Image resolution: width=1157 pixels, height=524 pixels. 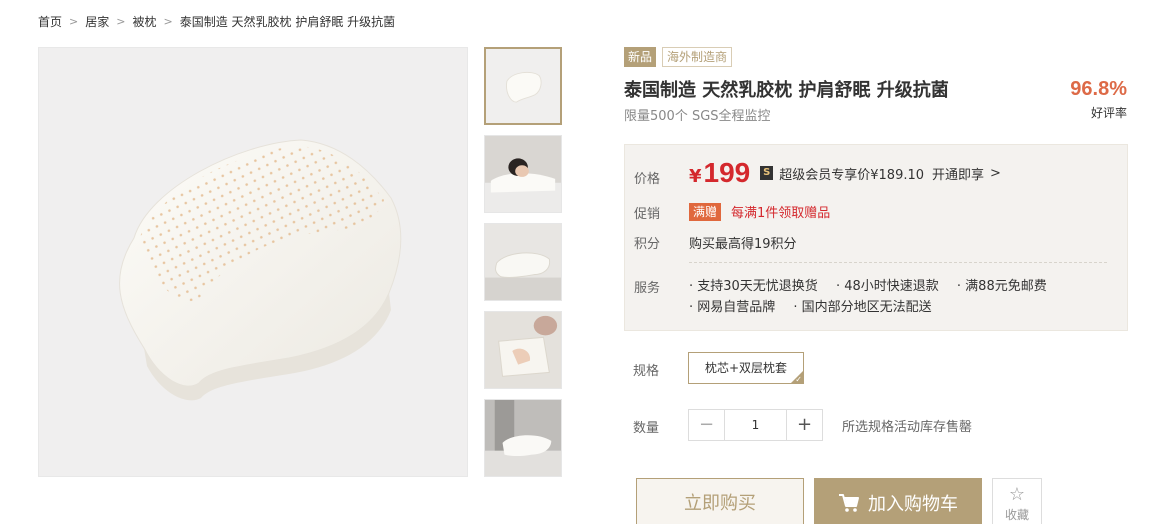 I want to click on quantity-input: 1, so click(x=755, y=425).